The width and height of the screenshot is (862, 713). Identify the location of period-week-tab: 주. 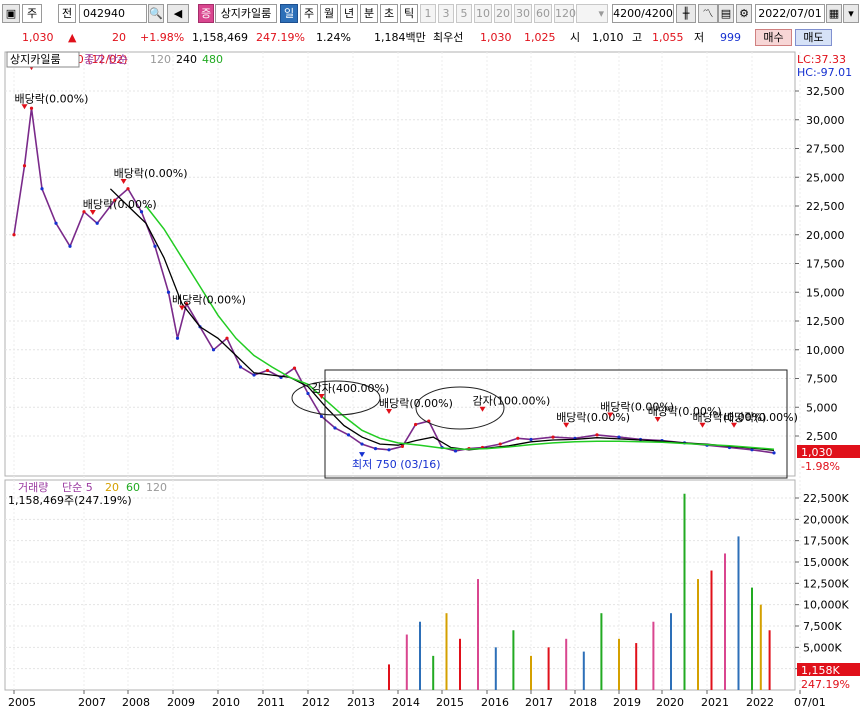
(309, 13).